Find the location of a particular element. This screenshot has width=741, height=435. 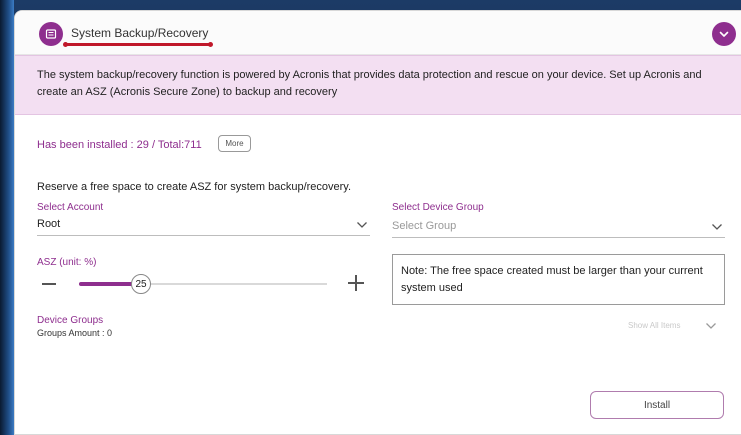

decrease-button is located at coordinates (49, 284).